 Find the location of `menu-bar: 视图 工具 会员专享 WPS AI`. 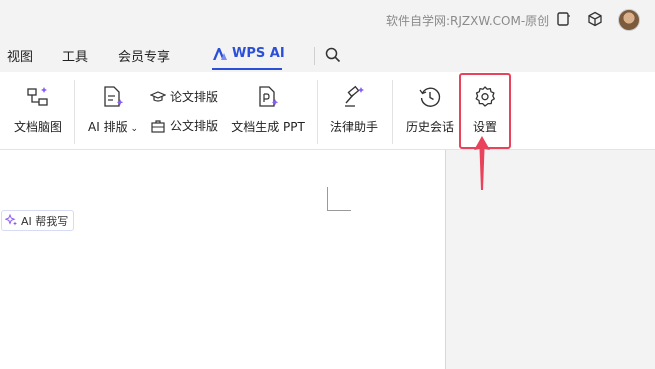

menu-bar: 视图 工具 会员专享 WPS AI is located at coordinates (327, 56).